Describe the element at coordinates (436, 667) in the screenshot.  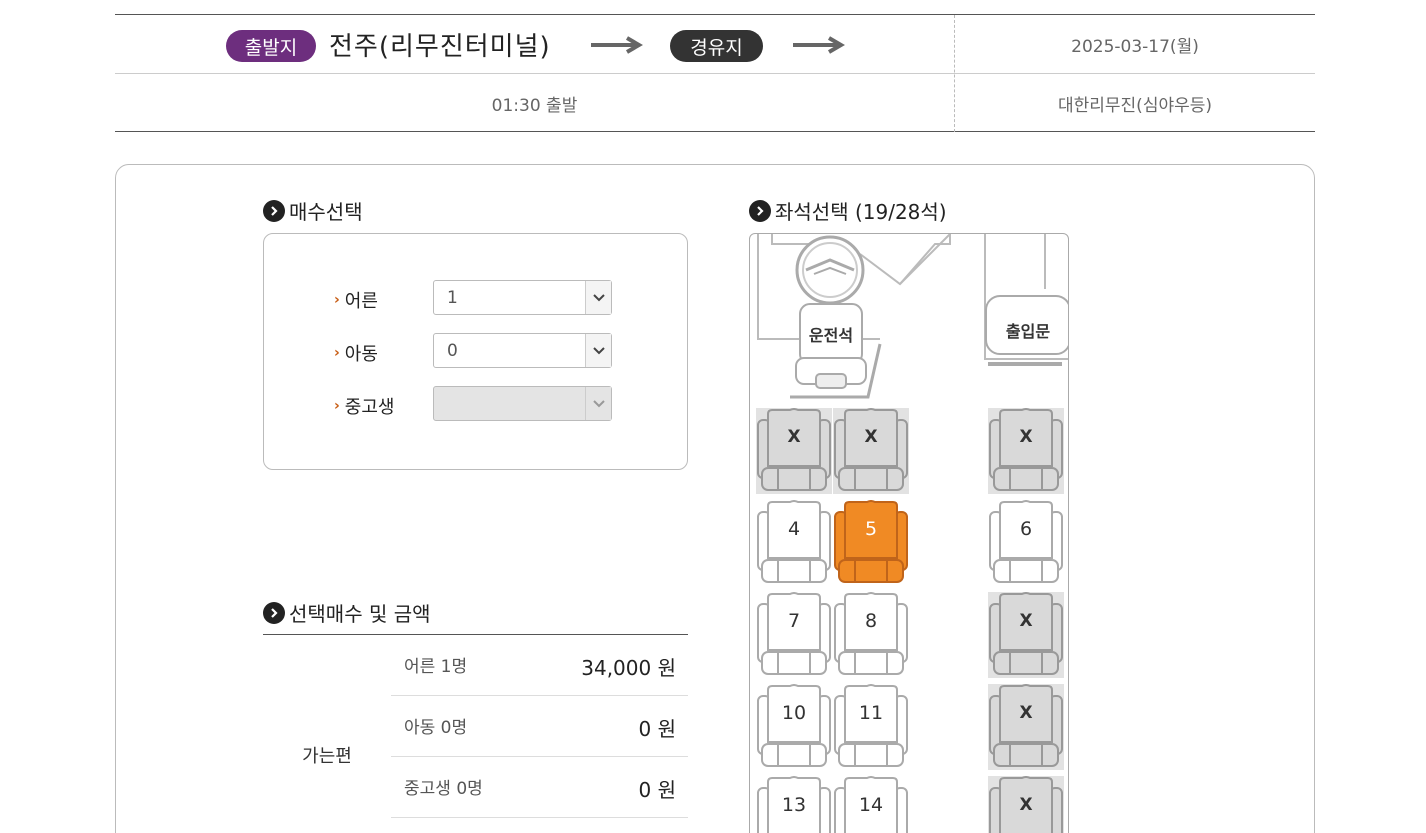
I see `price-row-label: 어른 1명` at that location.